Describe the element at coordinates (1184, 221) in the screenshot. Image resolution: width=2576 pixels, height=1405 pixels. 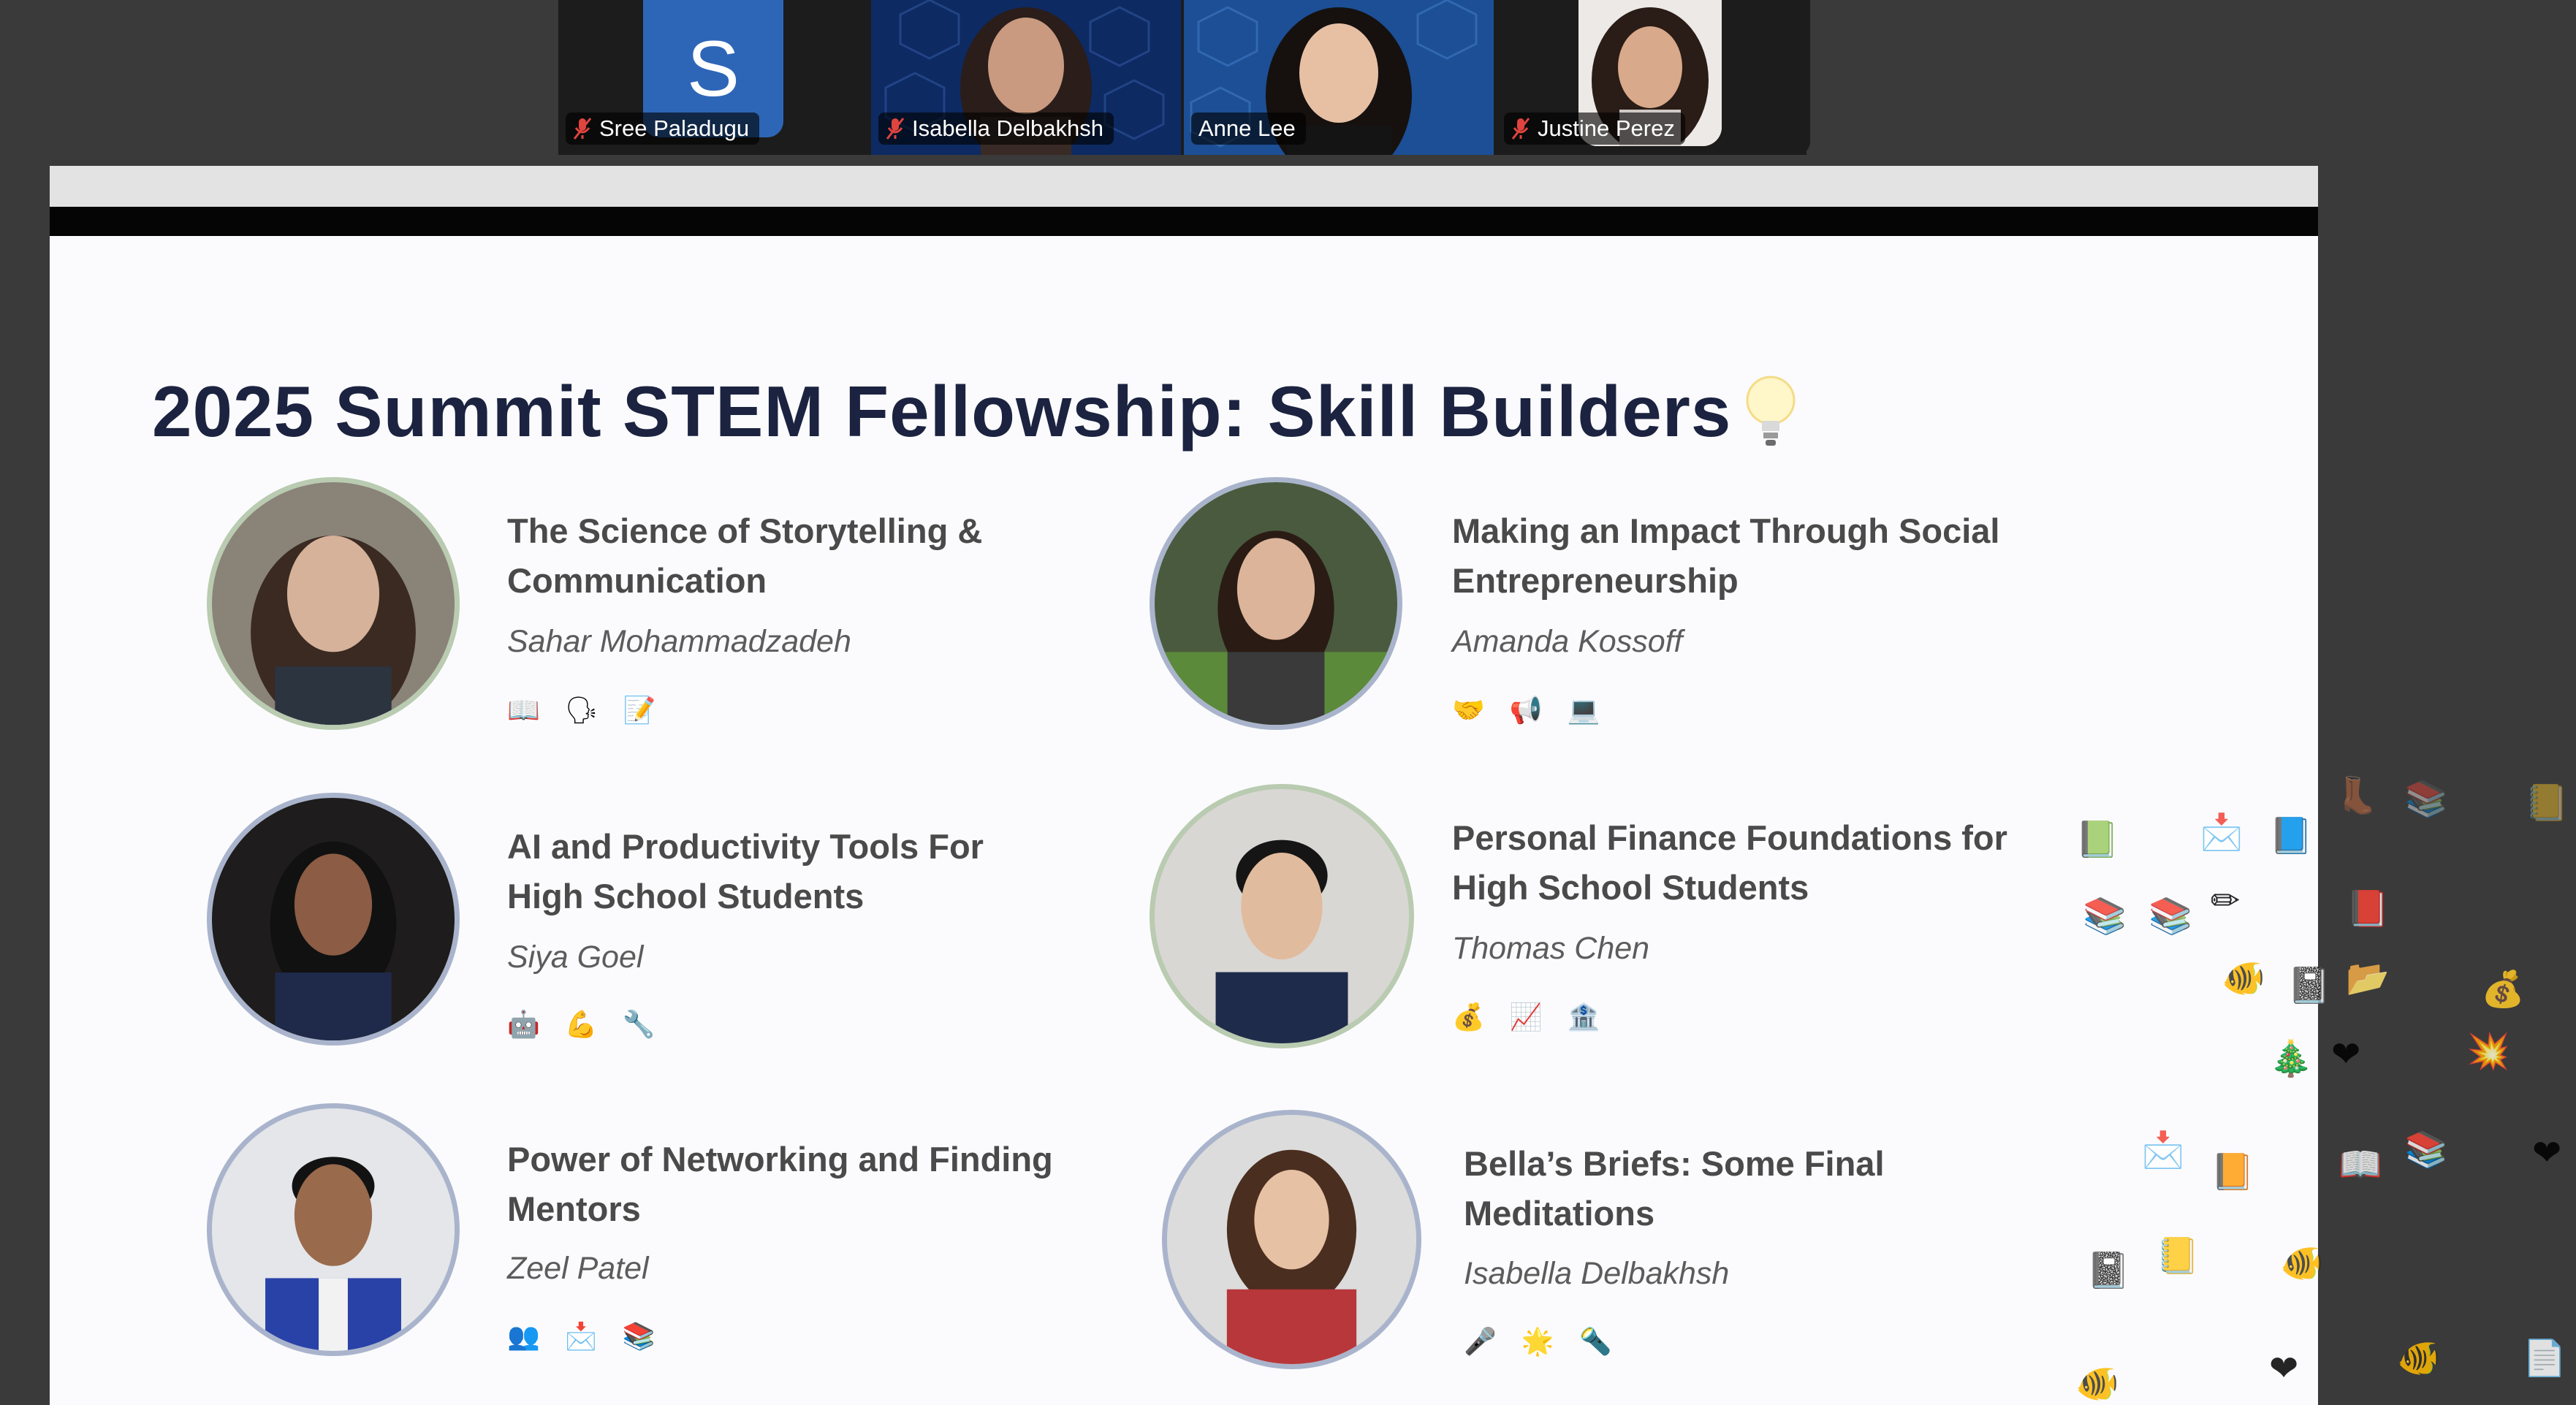
I see `shared-window-toolbar` at that location.